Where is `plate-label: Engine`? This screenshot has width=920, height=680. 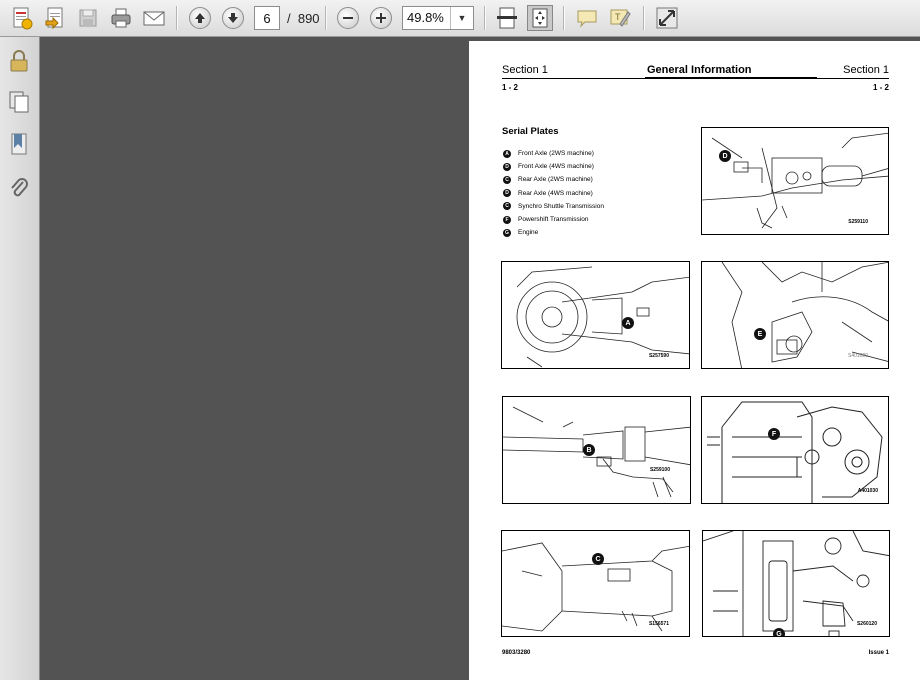 plate-label: Engine is located at coordinates (528, 233).